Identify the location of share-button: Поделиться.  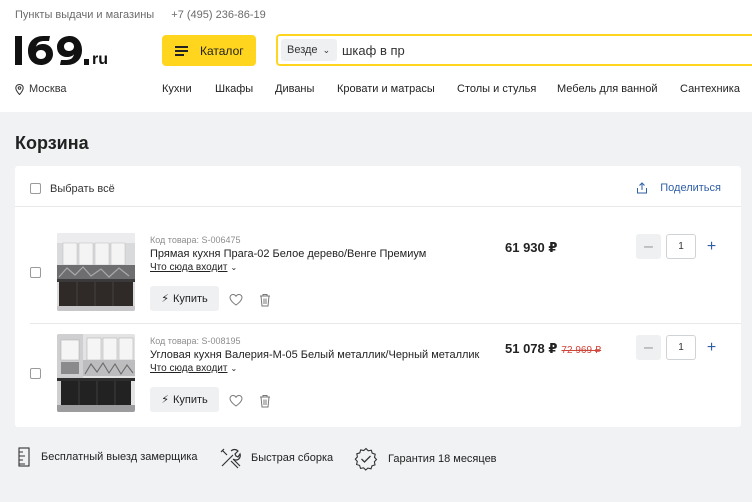
(678, 188).